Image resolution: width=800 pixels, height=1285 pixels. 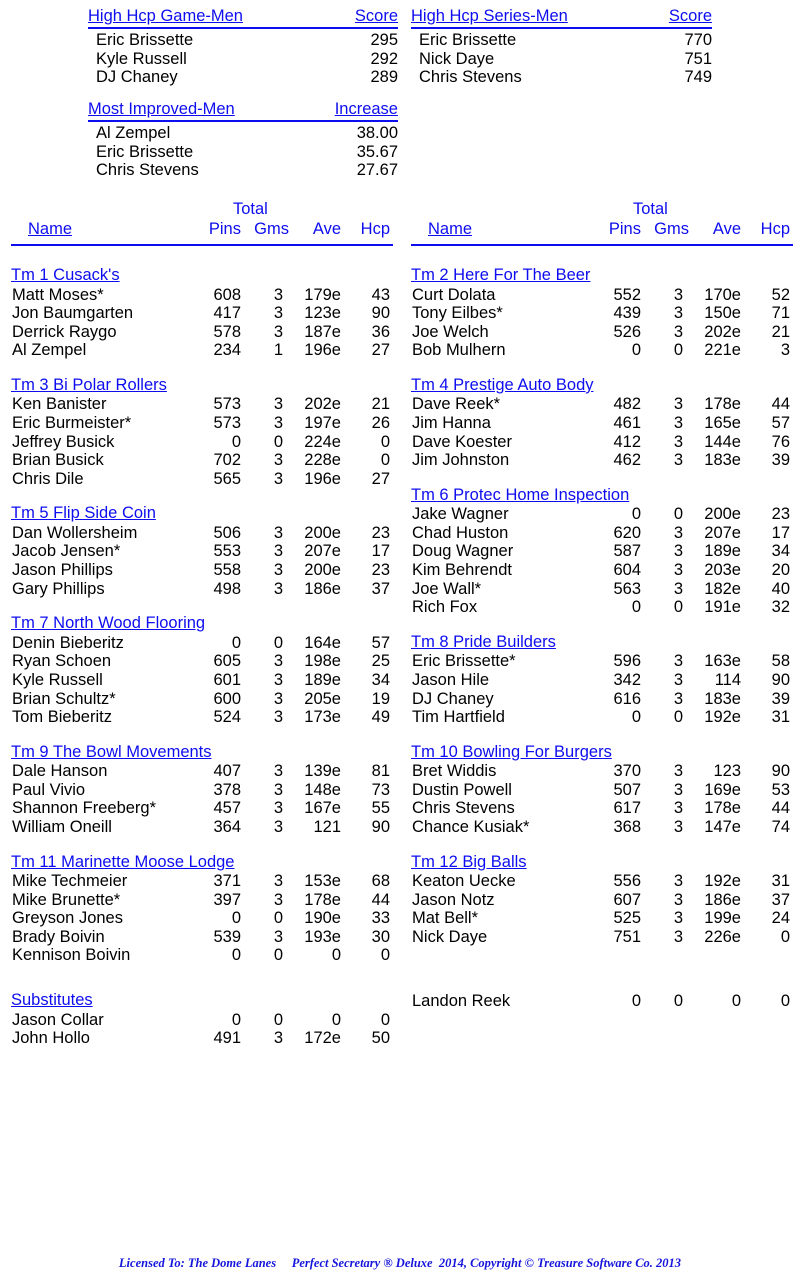 What do you see at coordinates (380, 404) in the screenshot?
I see `player-handicap: 21` at bounding box center [380, 404].